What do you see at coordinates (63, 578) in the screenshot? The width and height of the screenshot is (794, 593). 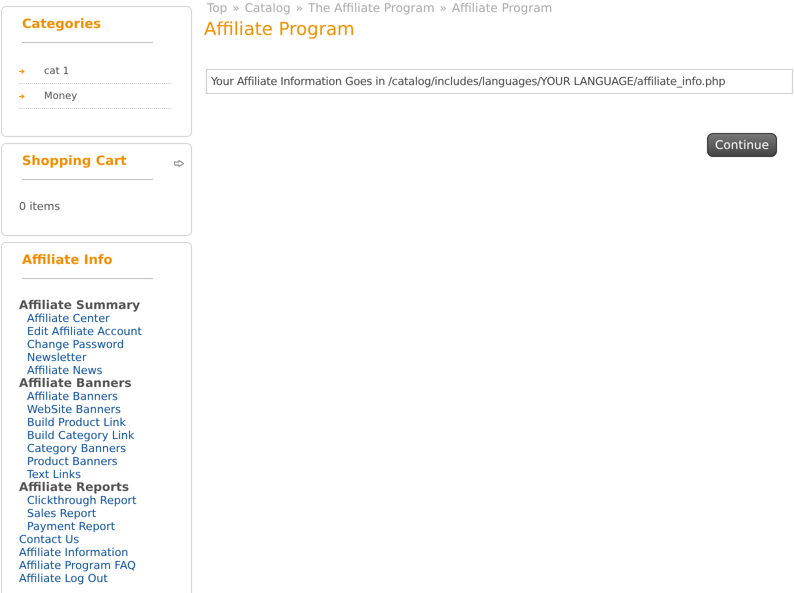 I see `affiliate-link: Affiliate Log Out` at bounding box center [63, 578].